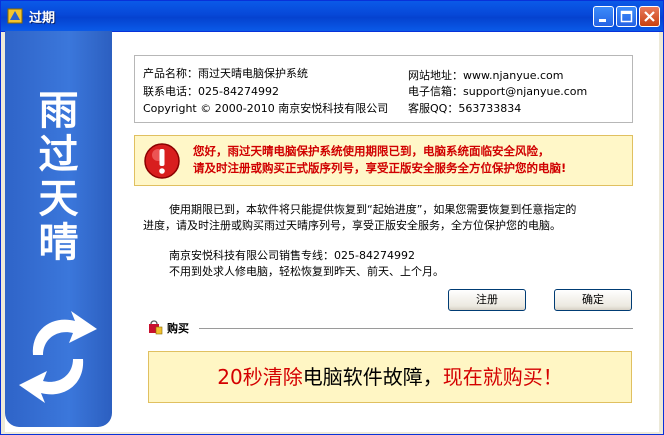 Image resolution: width=664 pixels, height=435 pixels. Describe the element at coordinates (58, 243) in the screenshot. I see `brand-char: 晴` at that location.